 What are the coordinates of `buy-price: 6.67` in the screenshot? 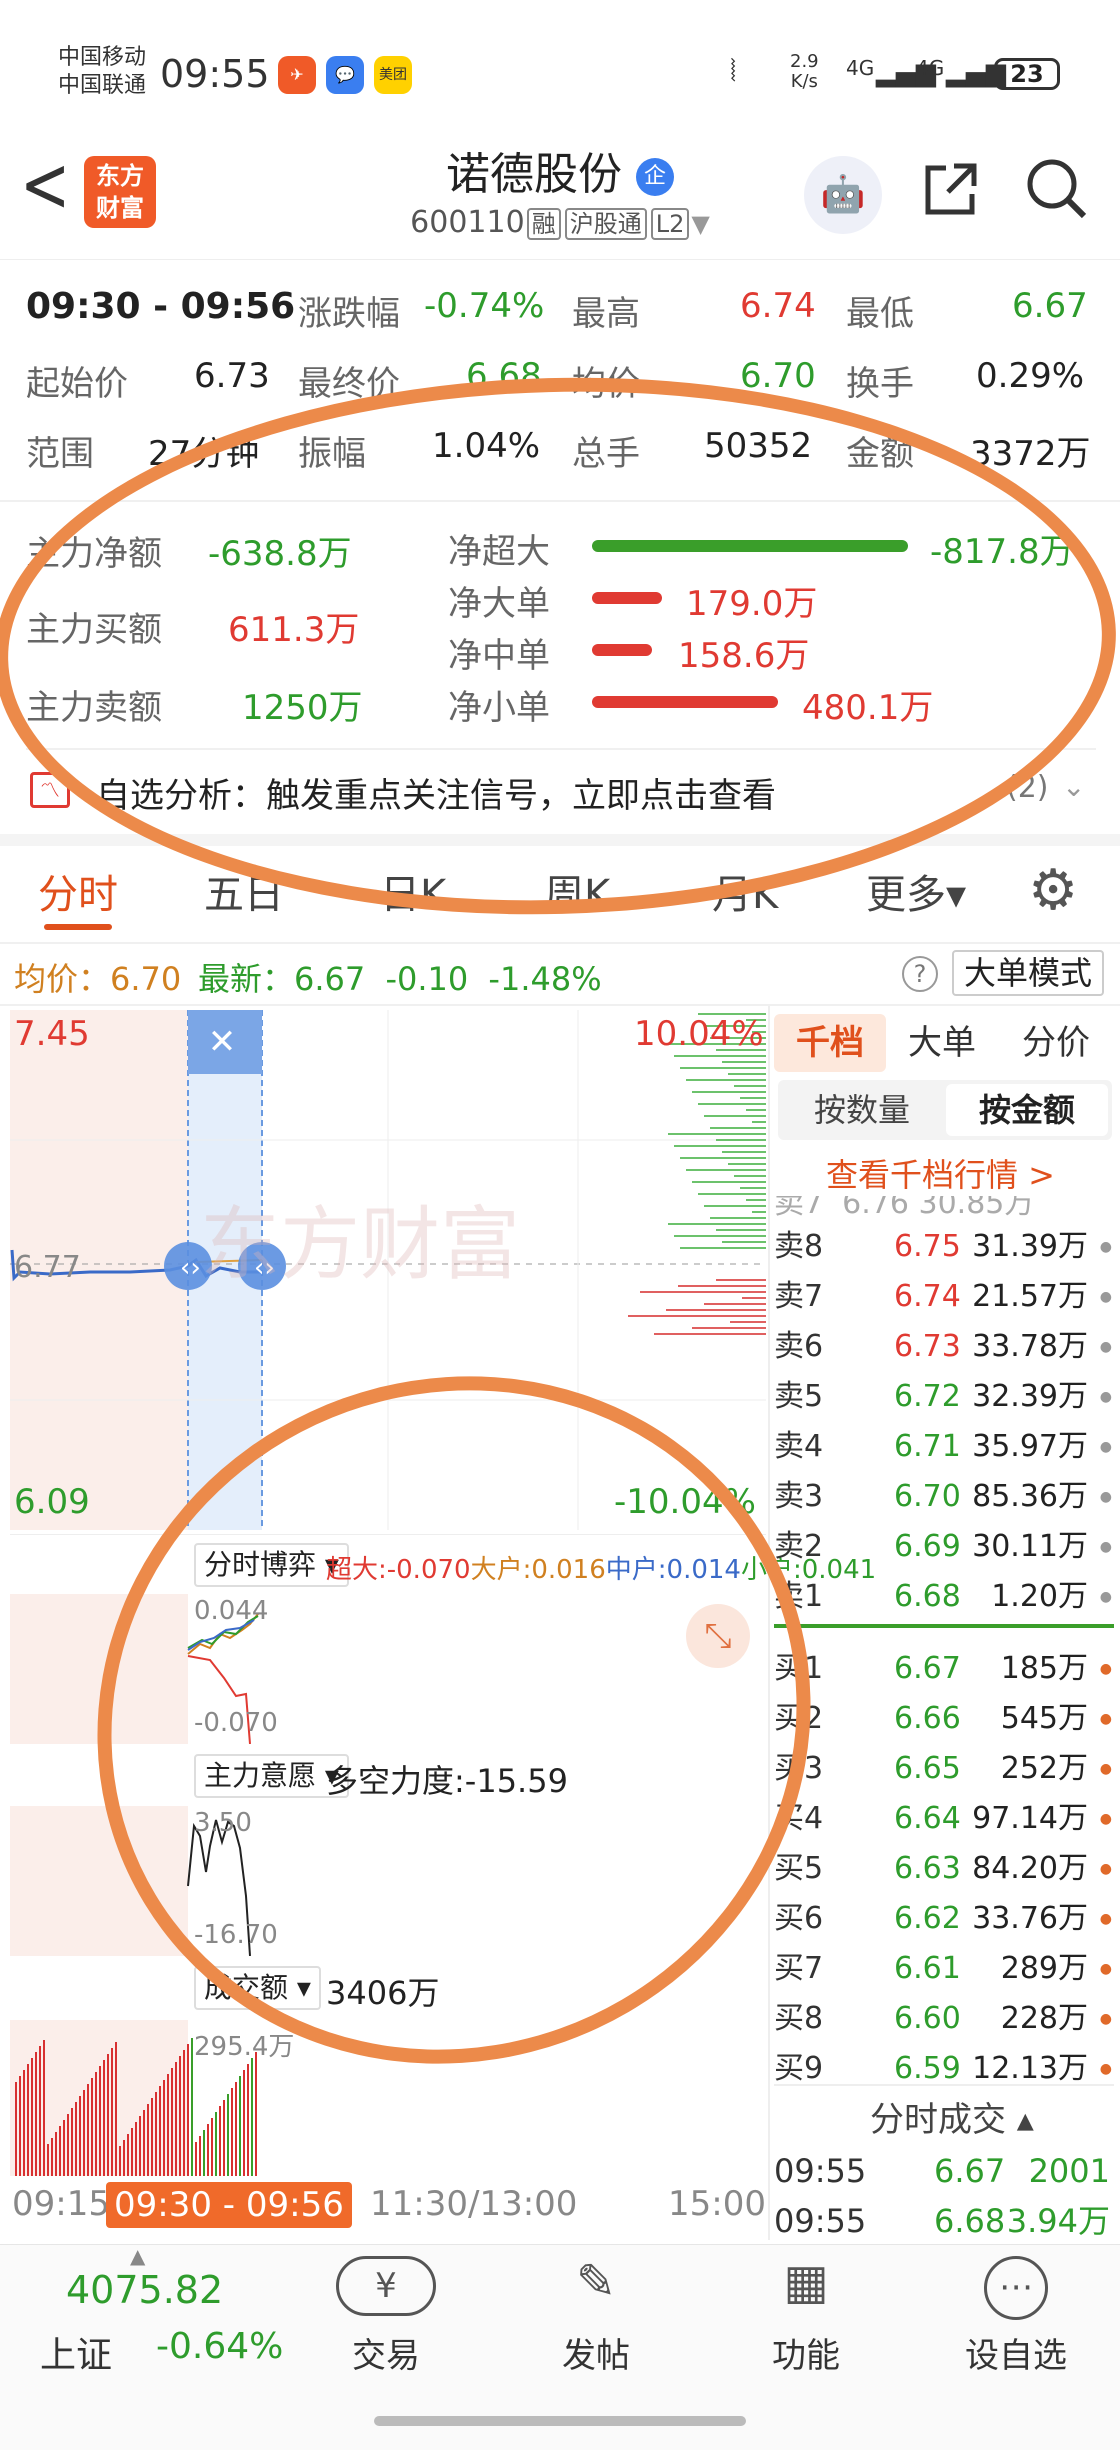 It's located at (927, 1668).